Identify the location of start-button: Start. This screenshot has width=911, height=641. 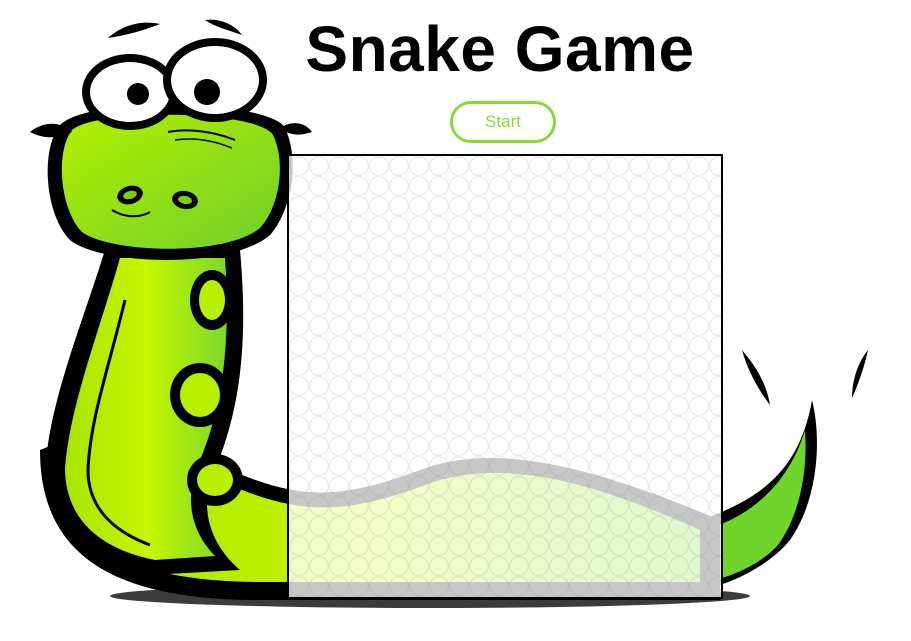
(503, 122).